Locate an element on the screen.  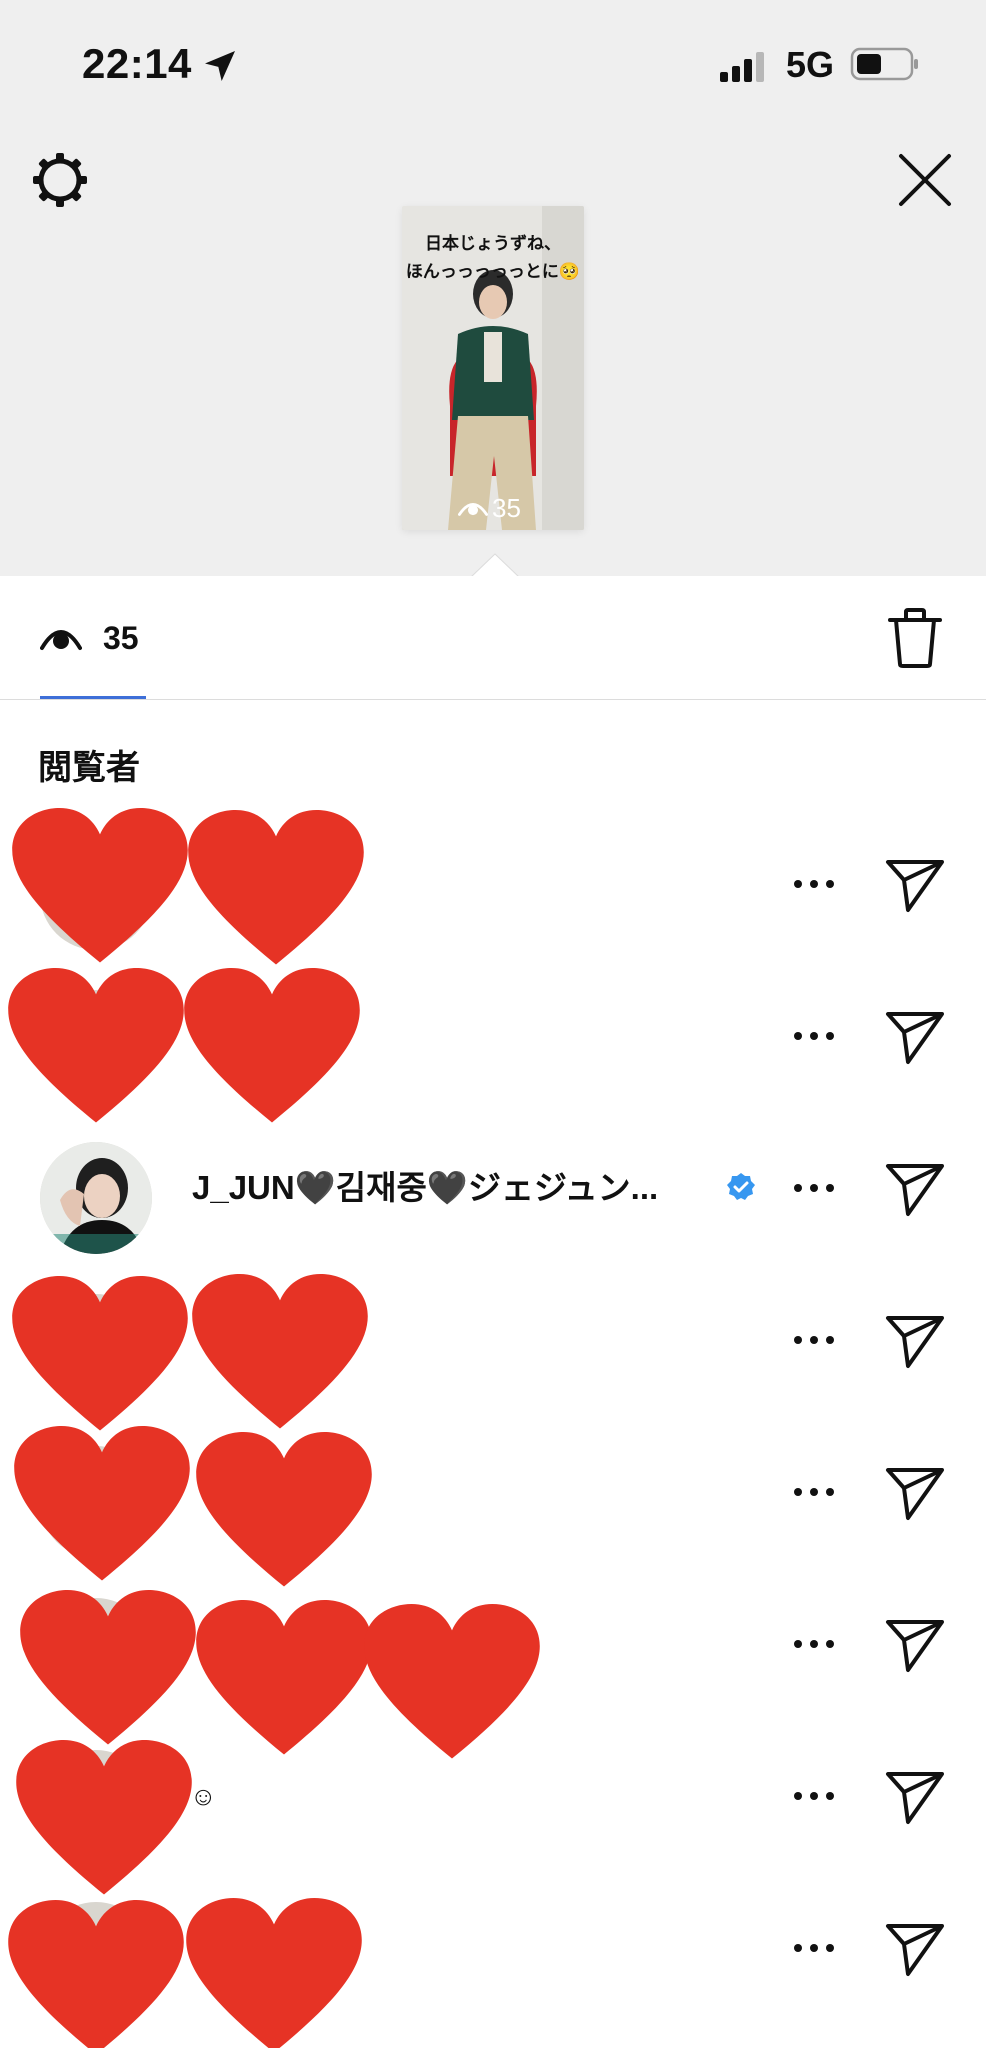
status-time: 22:14 is located at coordinates (137, 63).